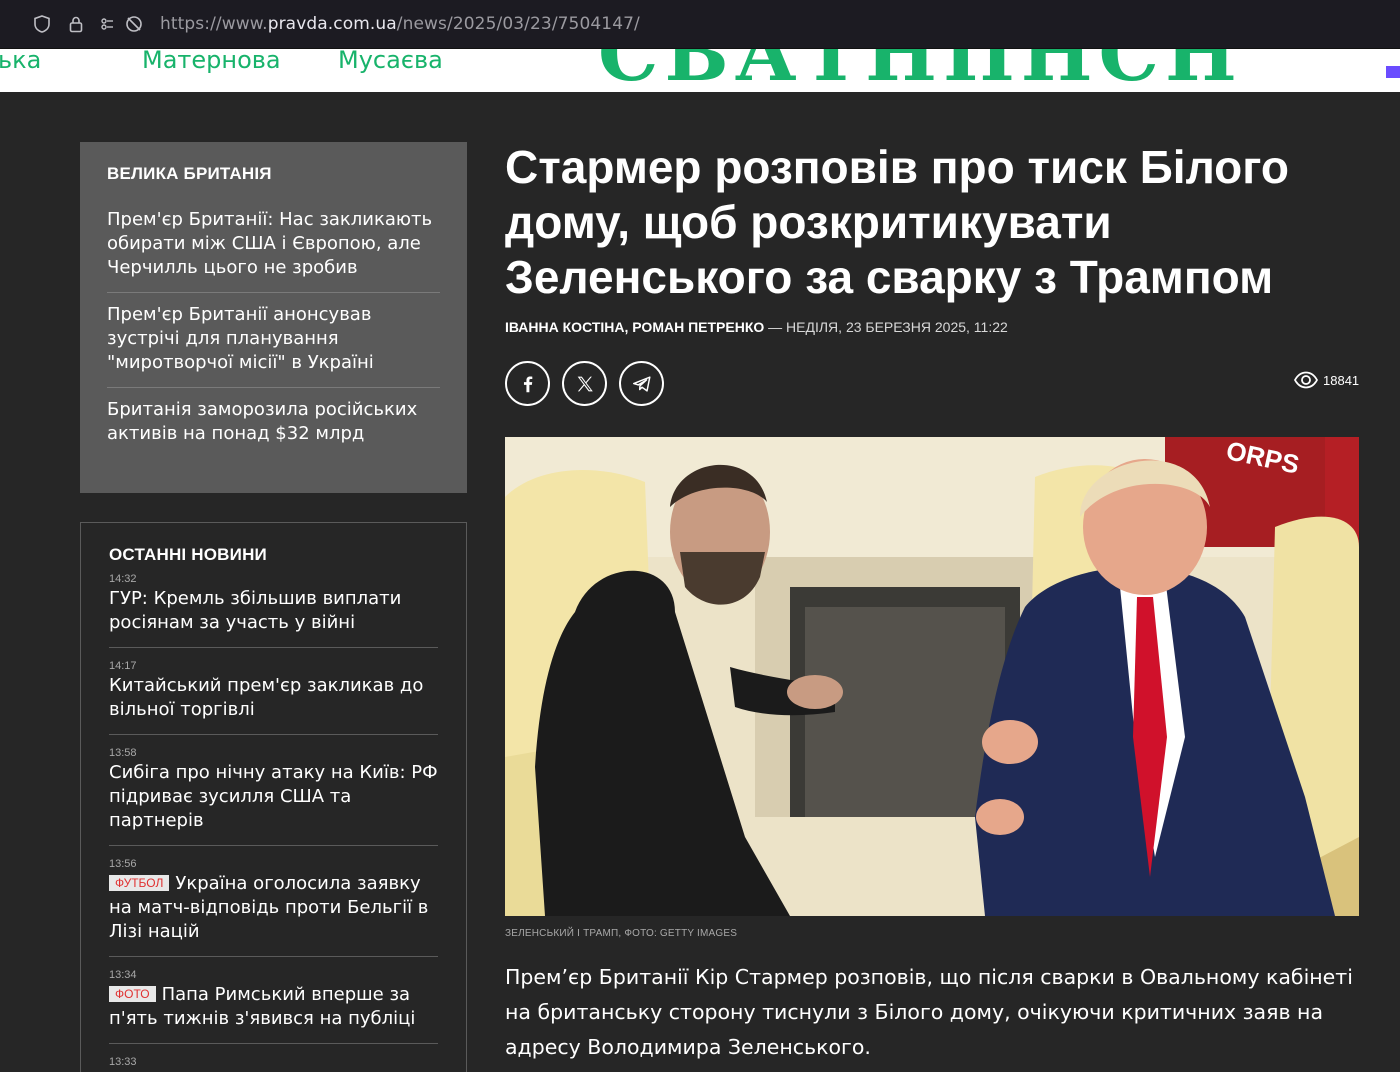 This screenshot has height=1072, width=1400. What do you see at coordinates (20, 60) in the screenshot?
I see `banner-item: ька` at bounding box center [20, 60].